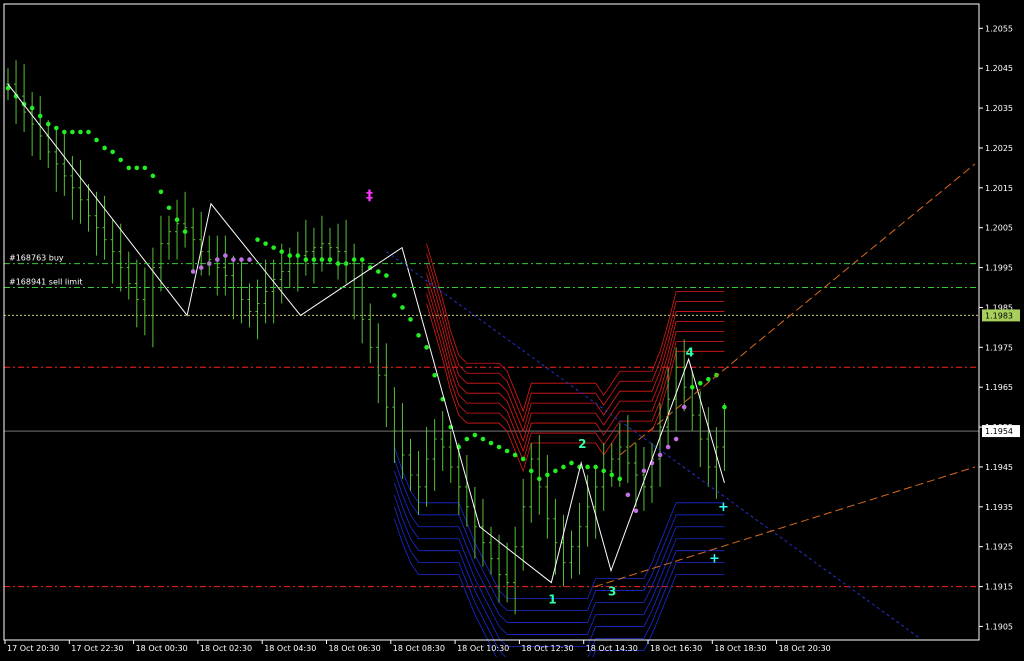  What do you see at coordinates (290, 648) in the screenshot?
I see `x-tick-label: 18 Oct 04:30` at bounding box center [290, 648].